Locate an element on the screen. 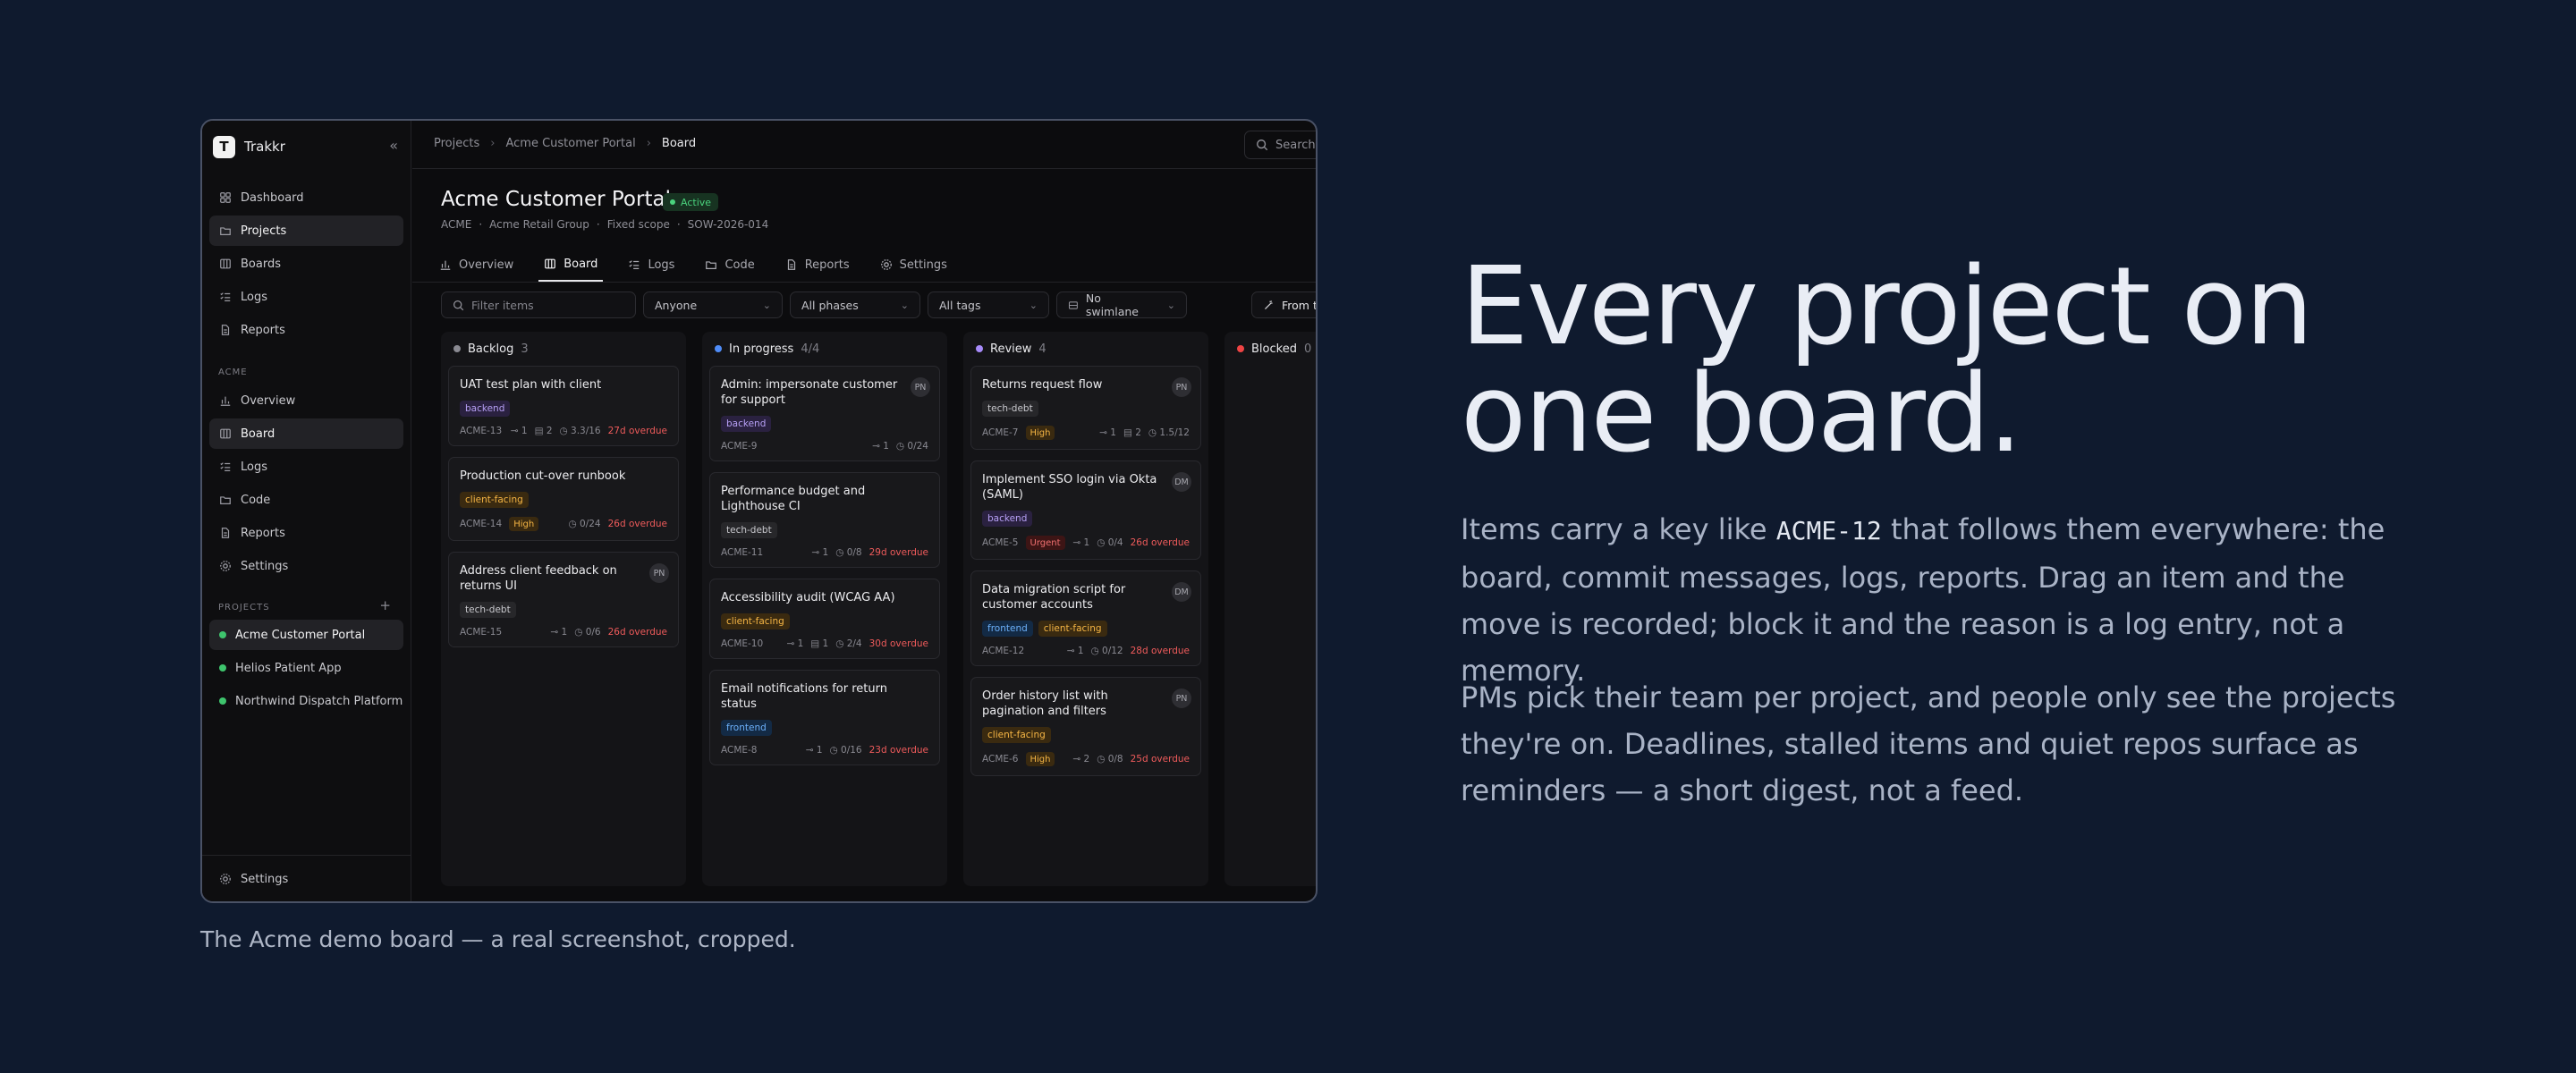 The height and width of the screenshot is (1073, 2576). comment-icon: ▤ is located at coordinates (816, 643).